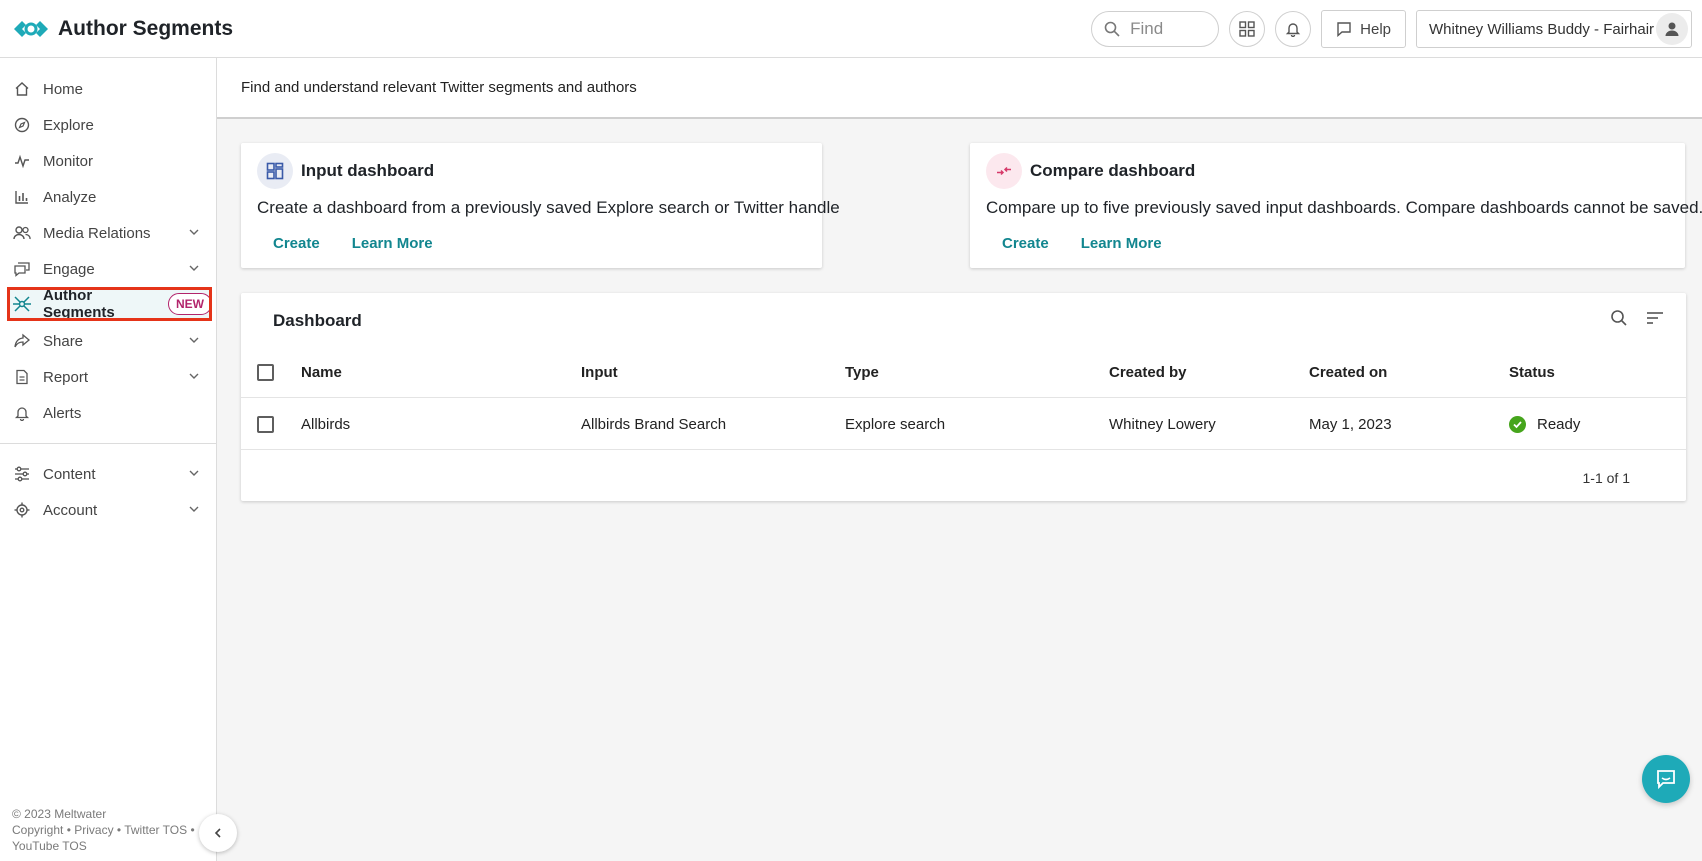 The height and width of the screenshot is (861, 1702). I want to click on column-header-created-on: Created on, so click(1348, 372).